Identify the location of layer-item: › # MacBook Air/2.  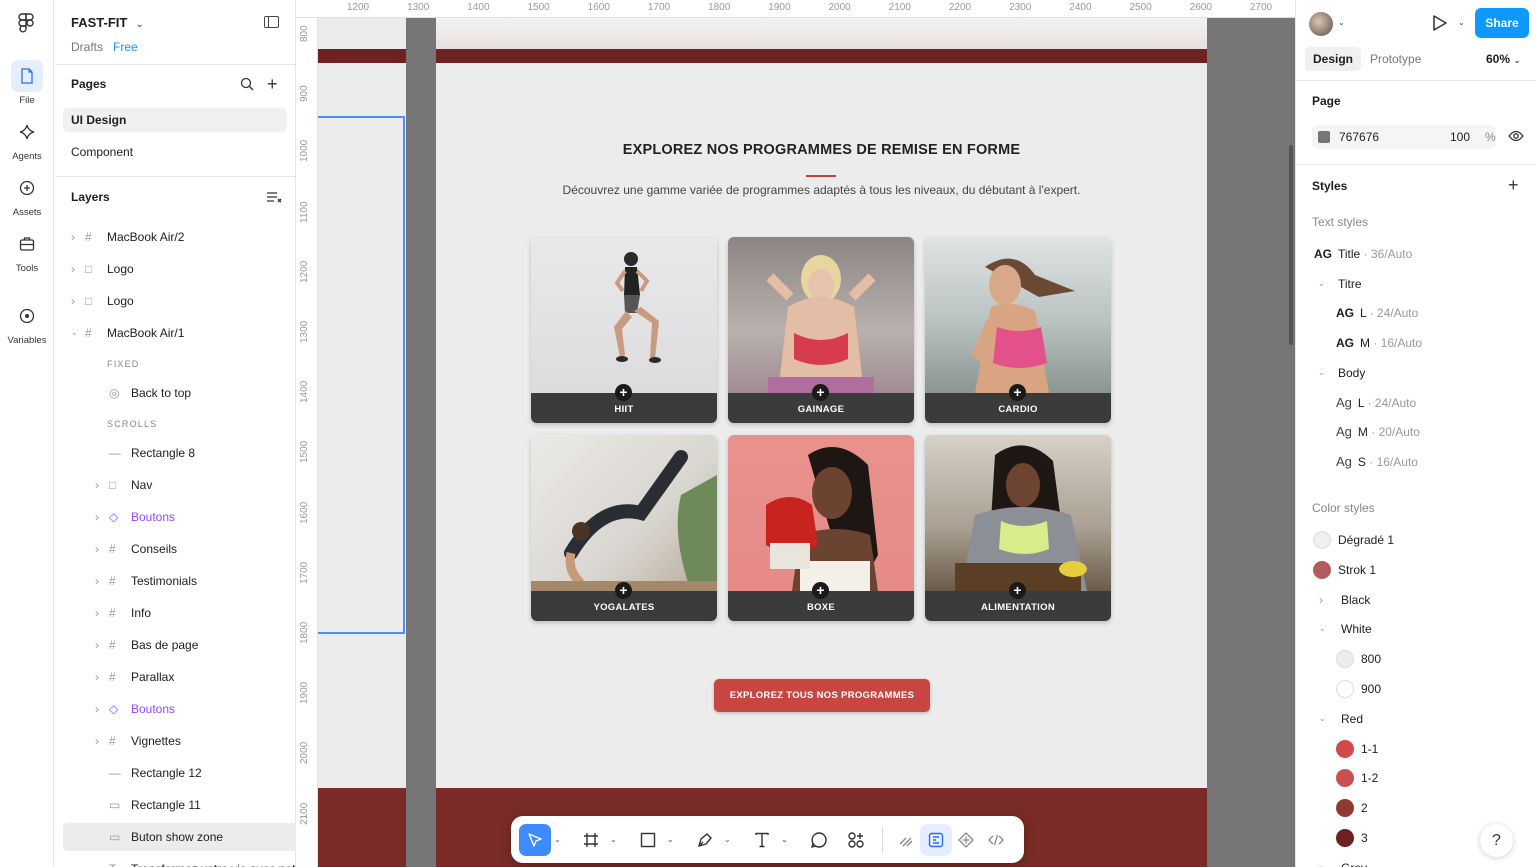
(175, 237).